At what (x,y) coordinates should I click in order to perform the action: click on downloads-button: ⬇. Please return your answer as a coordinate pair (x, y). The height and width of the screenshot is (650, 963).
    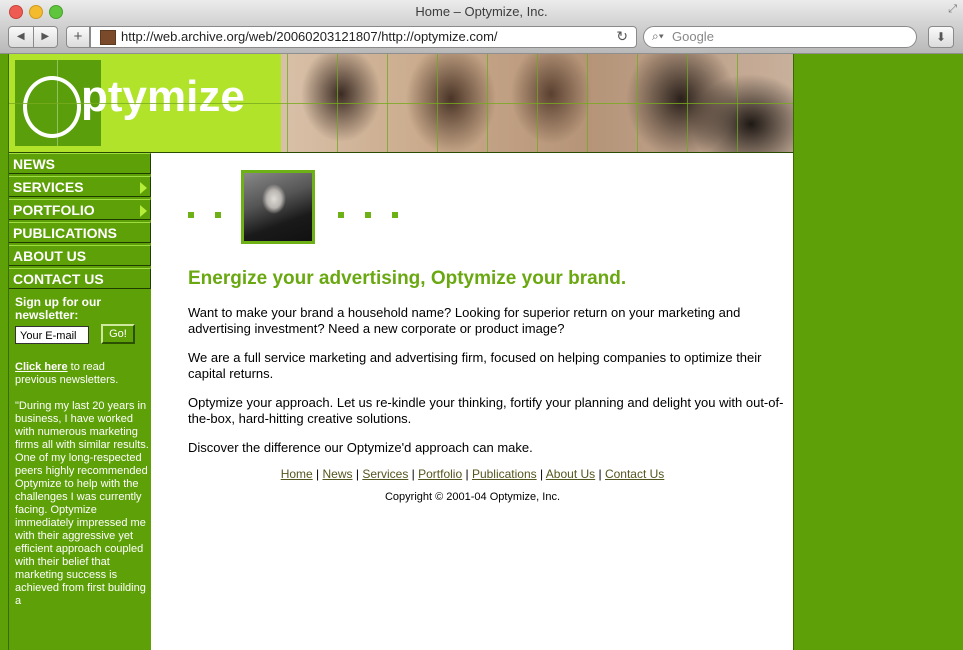
    Looking at the image, I should click on (941, 37).